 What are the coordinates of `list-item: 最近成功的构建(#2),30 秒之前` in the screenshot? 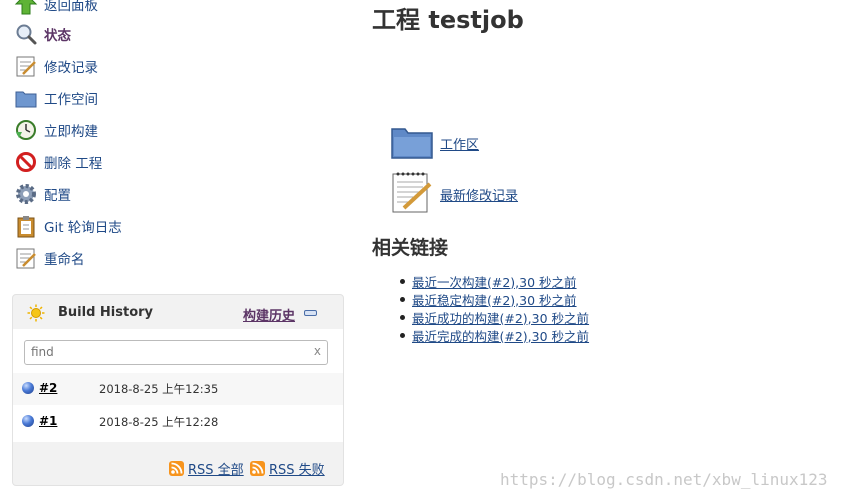 It's located at (494, 317).